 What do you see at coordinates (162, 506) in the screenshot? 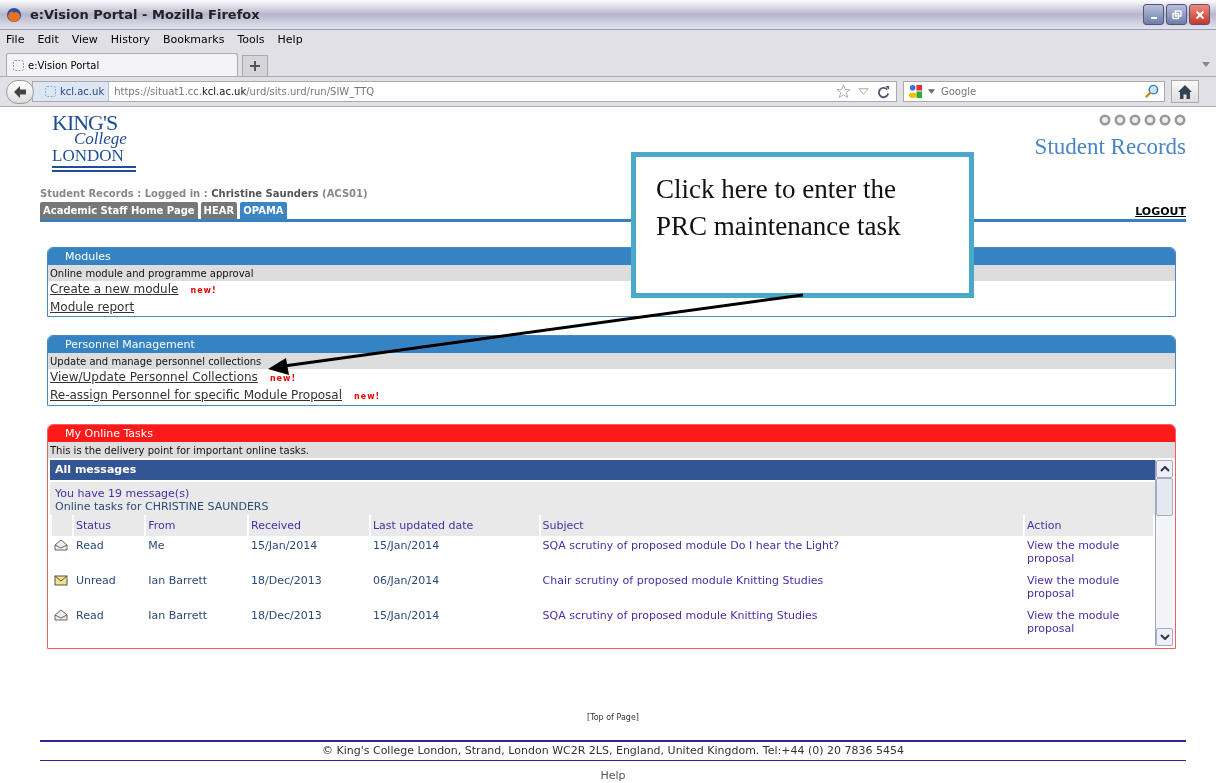
I see `owner-label: Online tasks for CHRISTINE SAUNDERS` at bounding box center [162, 506].